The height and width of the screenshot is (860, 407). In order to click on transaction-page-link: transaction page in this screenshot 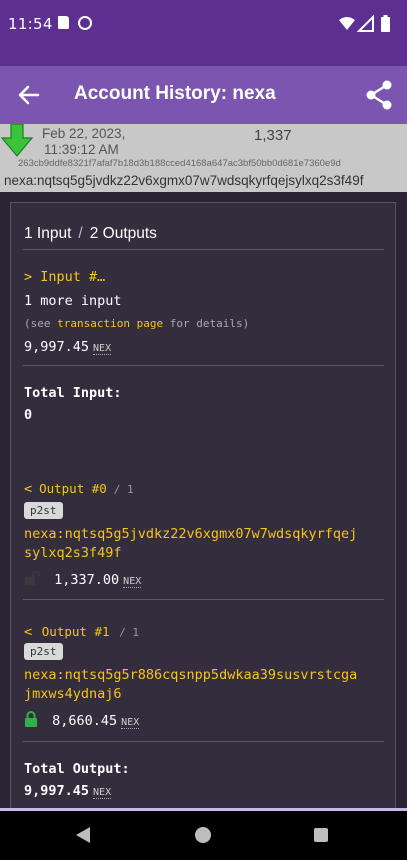, I will do `click(110, 323)`.